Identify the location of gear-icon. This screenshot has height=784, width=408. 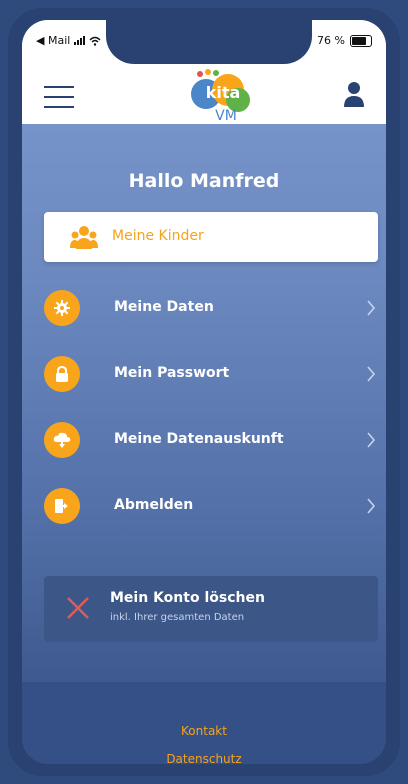
(62, 308).